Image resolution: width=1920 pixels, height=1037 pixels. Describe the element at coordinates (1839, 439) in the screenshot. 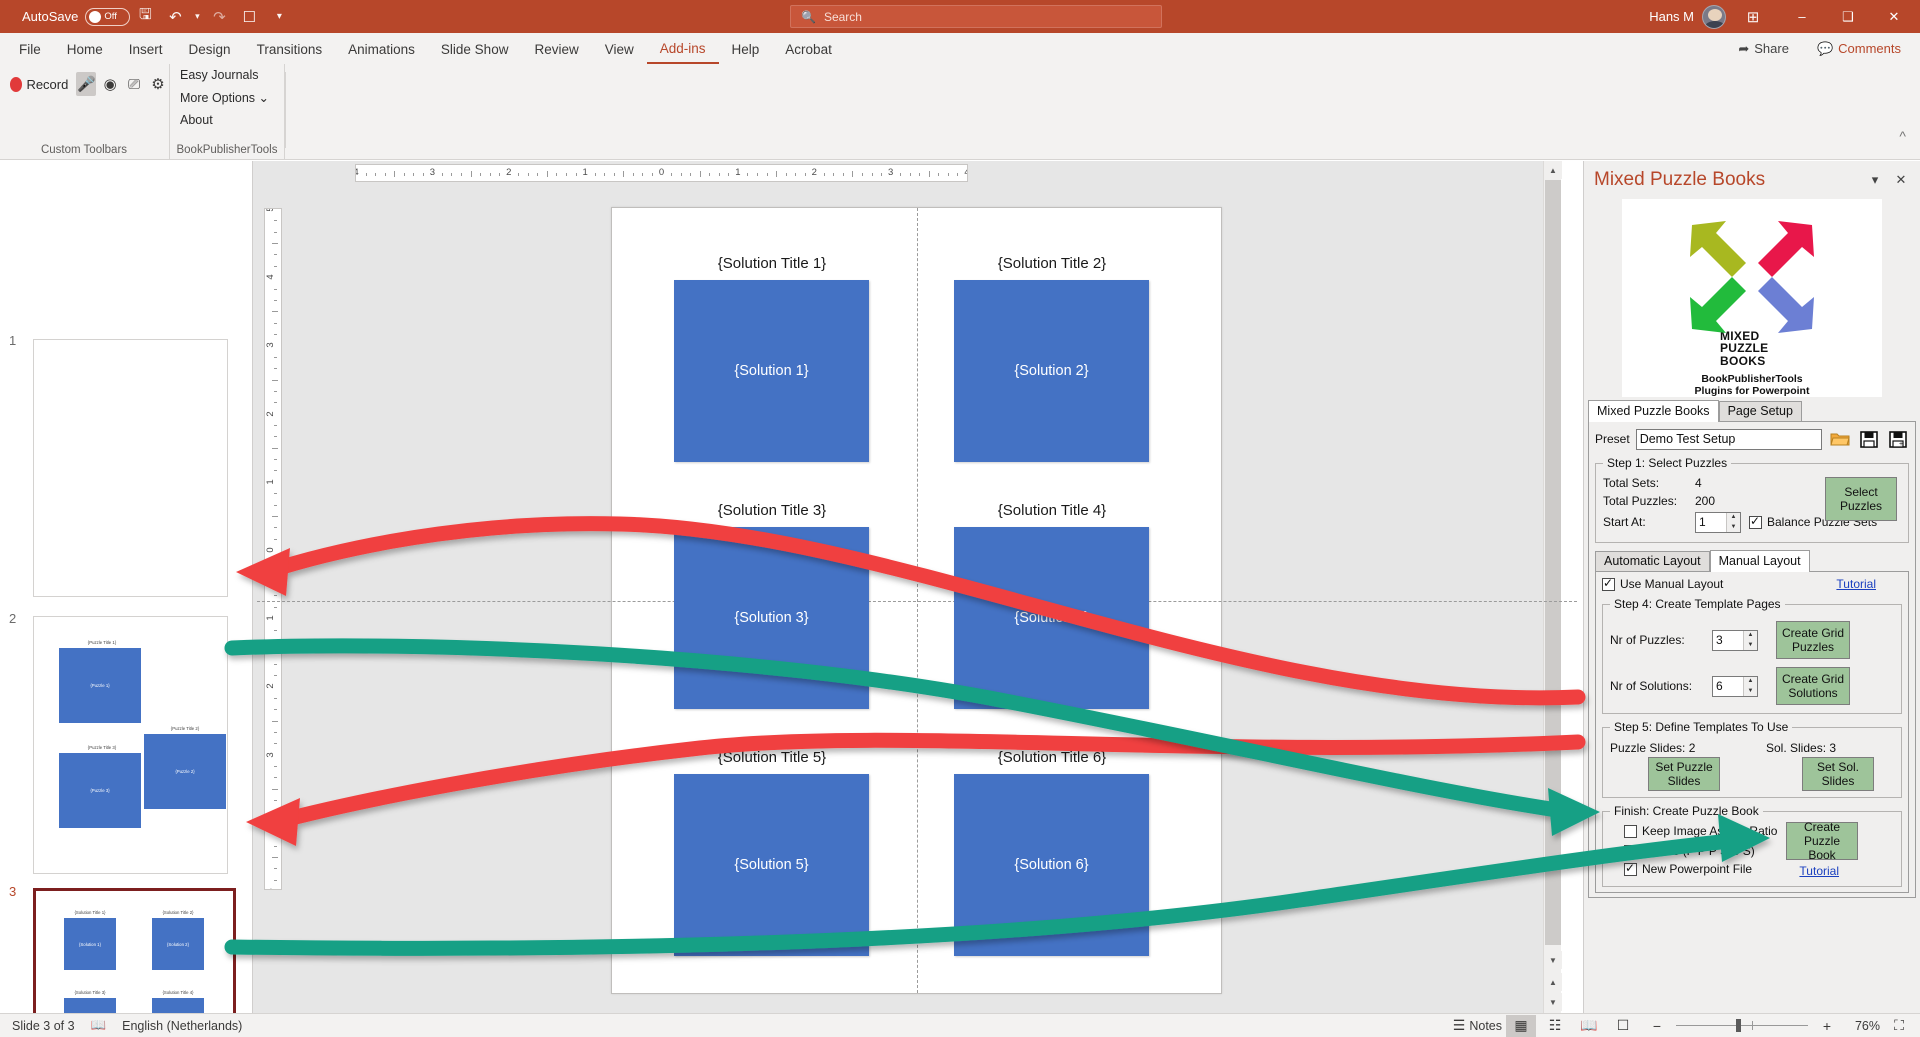

I see `open-folder-icon` at that location.